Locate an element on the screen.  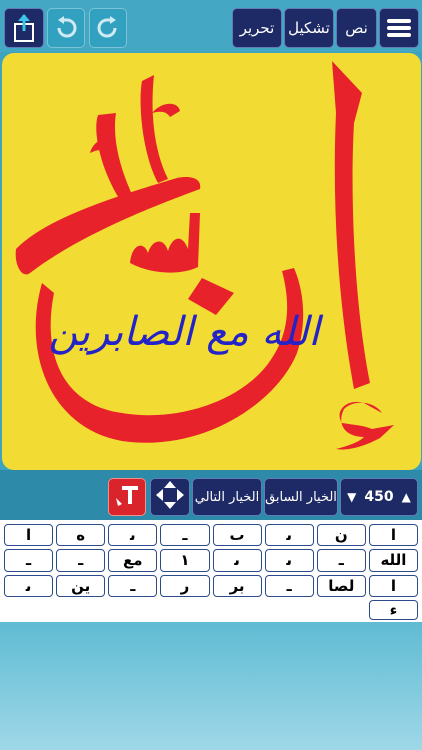
key: ﺀ is located at coordinates (393, 610).